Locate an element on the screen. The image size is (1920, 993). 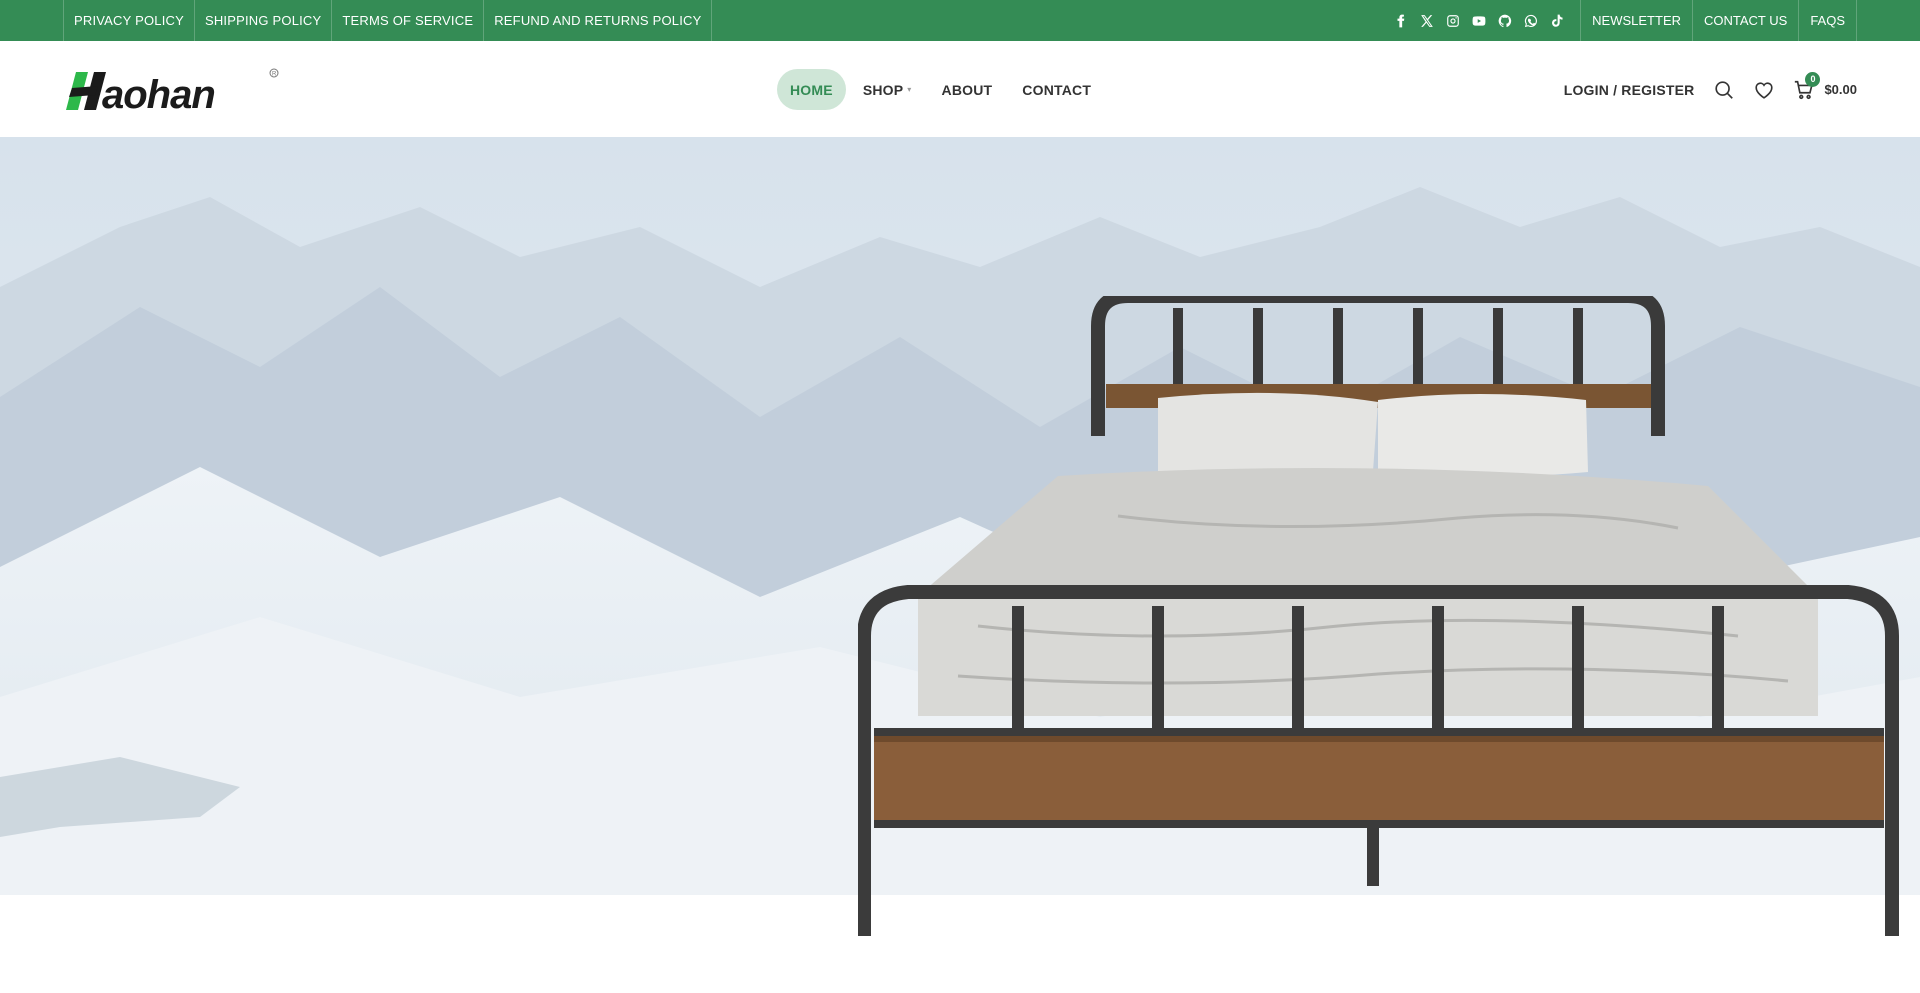
chevron-down-icon: ▾ is located at coordinates (909, 89).